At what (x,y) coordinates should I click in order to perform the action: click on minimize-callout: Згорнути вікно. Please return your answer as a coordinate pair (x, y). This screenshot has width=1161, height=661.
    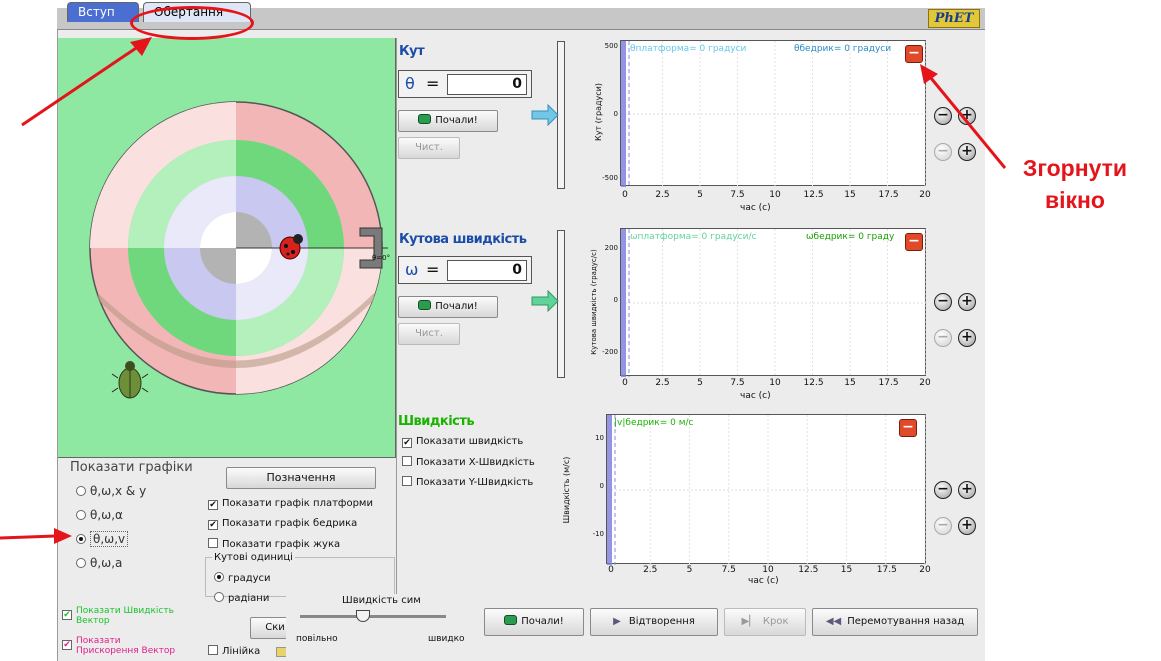
    Looking at the image, I should click on (1075, 184).